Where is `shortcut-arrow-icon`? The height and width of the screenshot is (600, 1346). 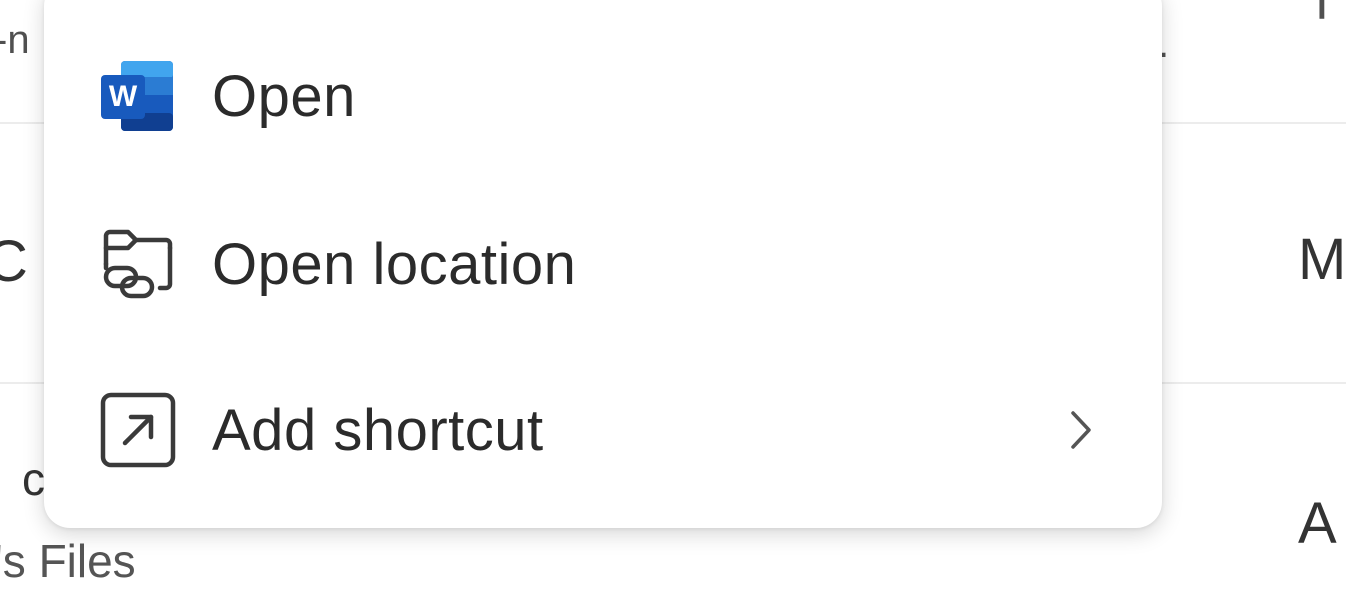
shortcut-arrow-icon is located at coordinates (138, 430).